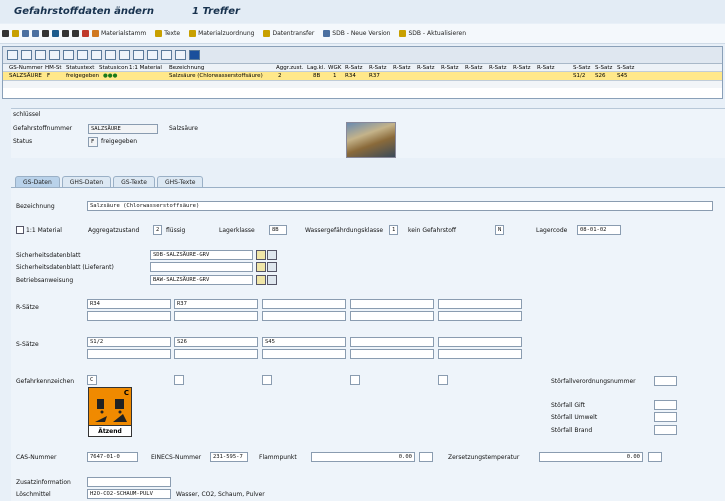 Image resolution: width=725 pixels, height=501 pixels. I want to click on lagercode-field: 08-01-02, so click(599, 230).